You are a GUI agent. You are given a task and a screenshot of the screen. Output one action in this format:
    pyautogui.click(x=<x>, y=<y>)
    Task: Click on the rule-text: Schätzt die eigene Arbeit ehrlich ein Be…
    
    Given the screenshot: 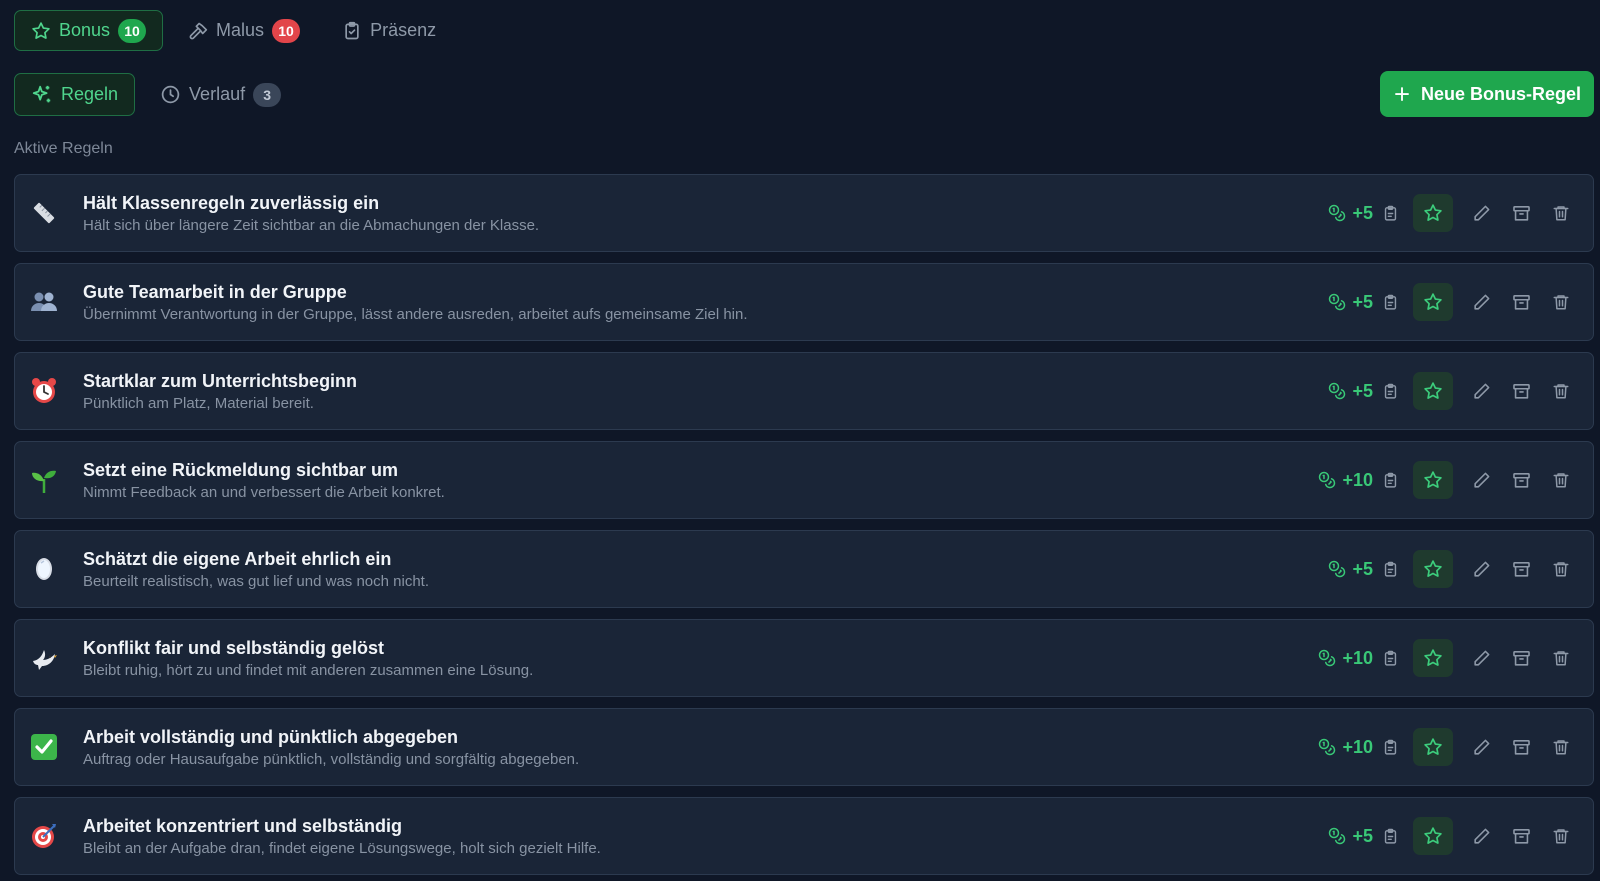 What is the action you would take?
    pyautogui.click(x=256, y=569)
    